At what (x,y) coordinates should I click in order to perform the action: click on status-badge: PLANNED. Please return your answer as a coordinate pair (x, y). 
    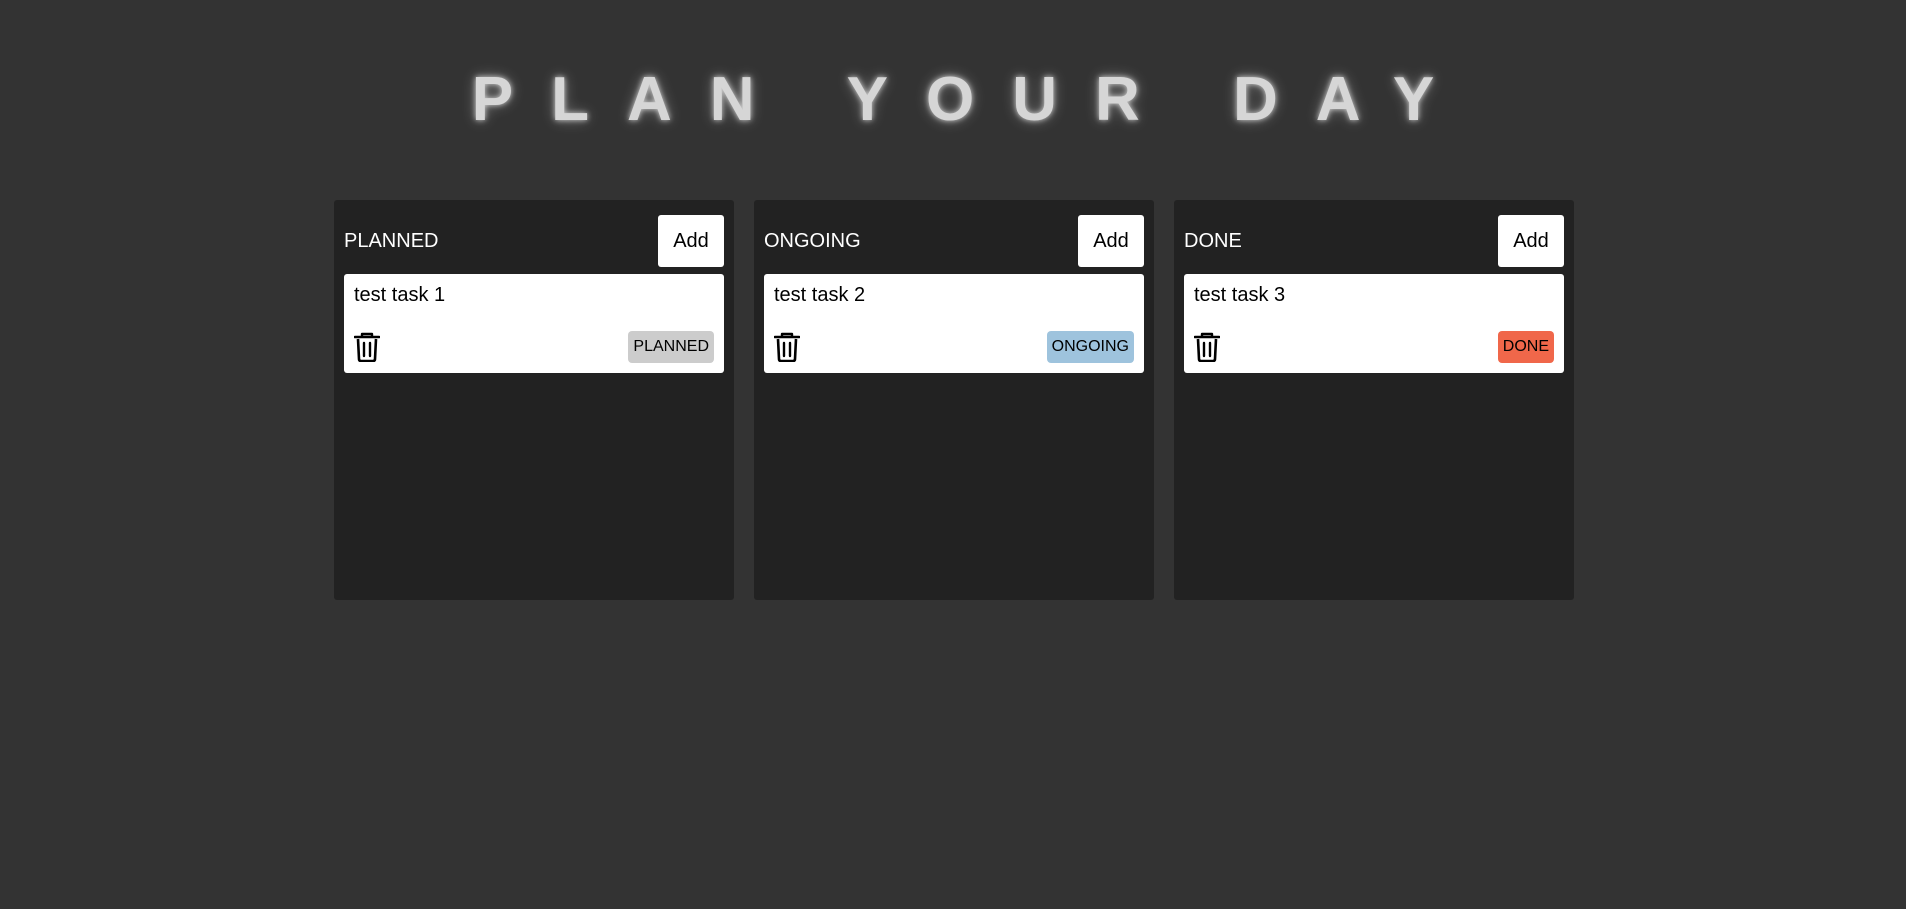
    Looking at the image, I should click on (671, 347).